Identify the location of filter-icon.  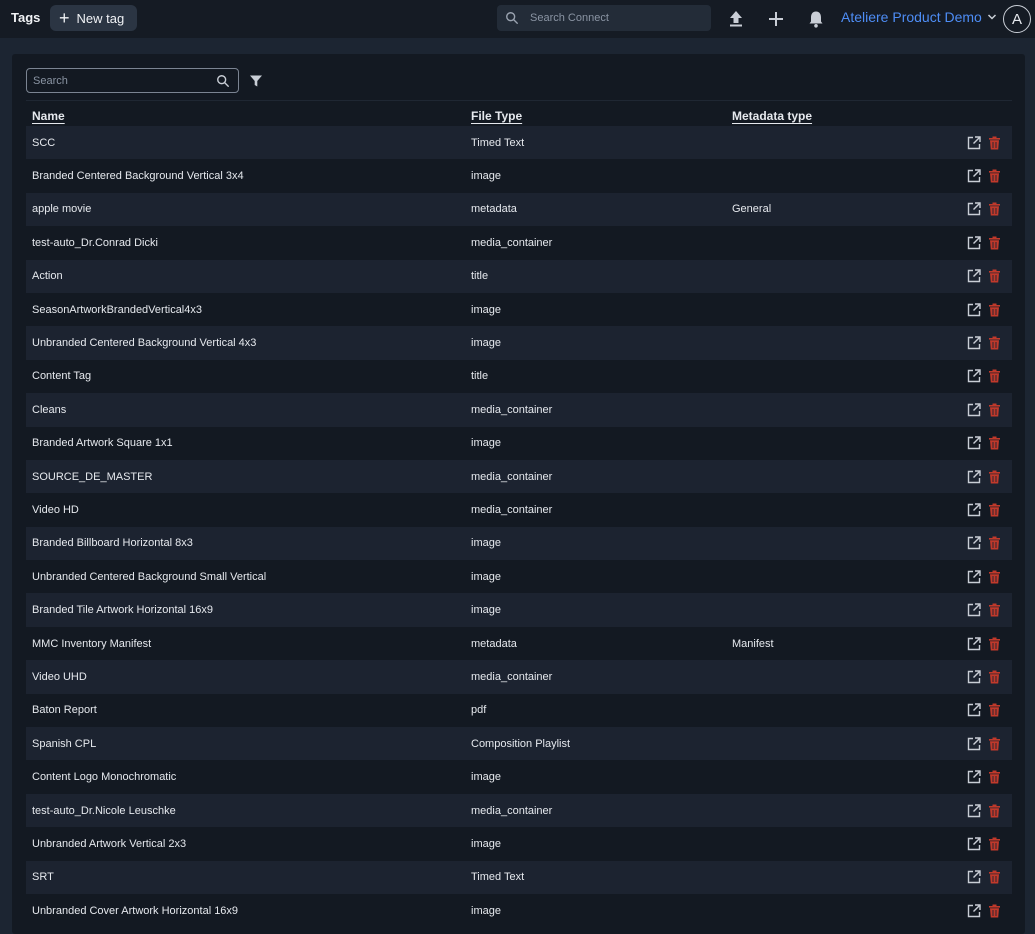
(256, 81).